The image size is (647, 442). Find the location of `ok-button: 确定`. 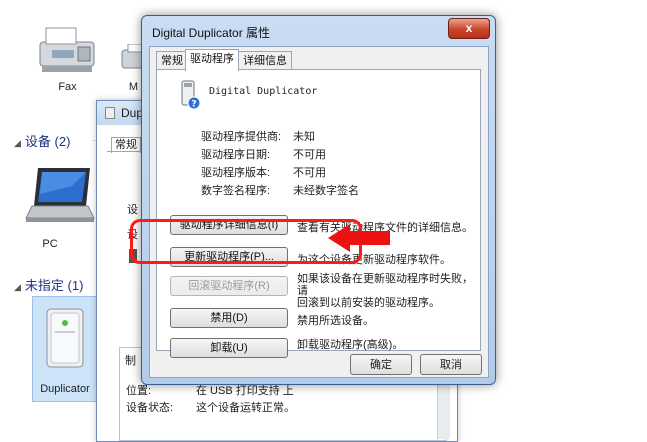

ok-button: 确定 is located at coordinates (381, 364).